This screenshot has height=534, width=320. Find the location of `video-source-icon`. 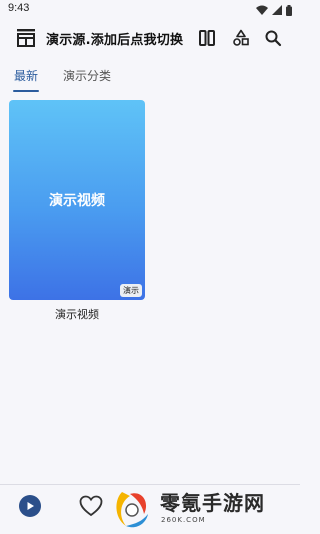

video-source-icon is located at coordinates (26, 38).